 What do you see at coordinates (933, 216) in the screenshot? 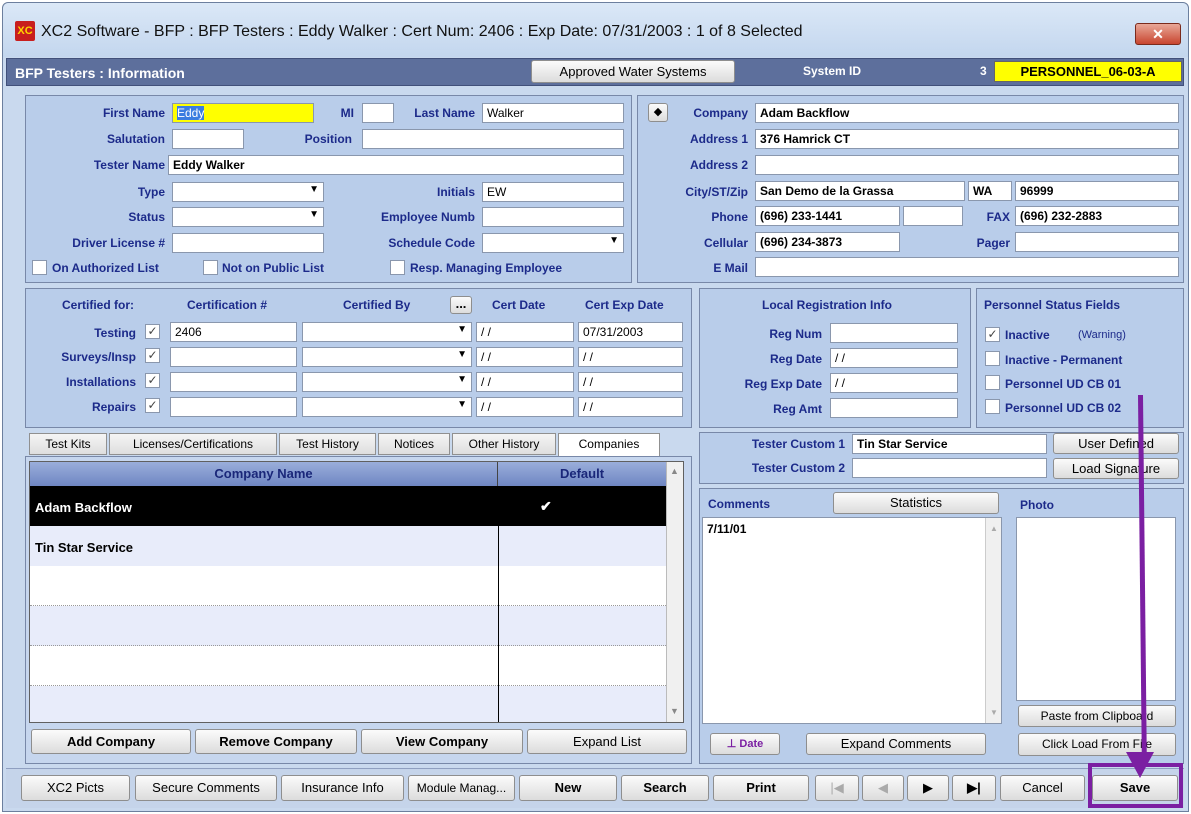
I see `phone-ext-field` at bounding box center [933, 216].